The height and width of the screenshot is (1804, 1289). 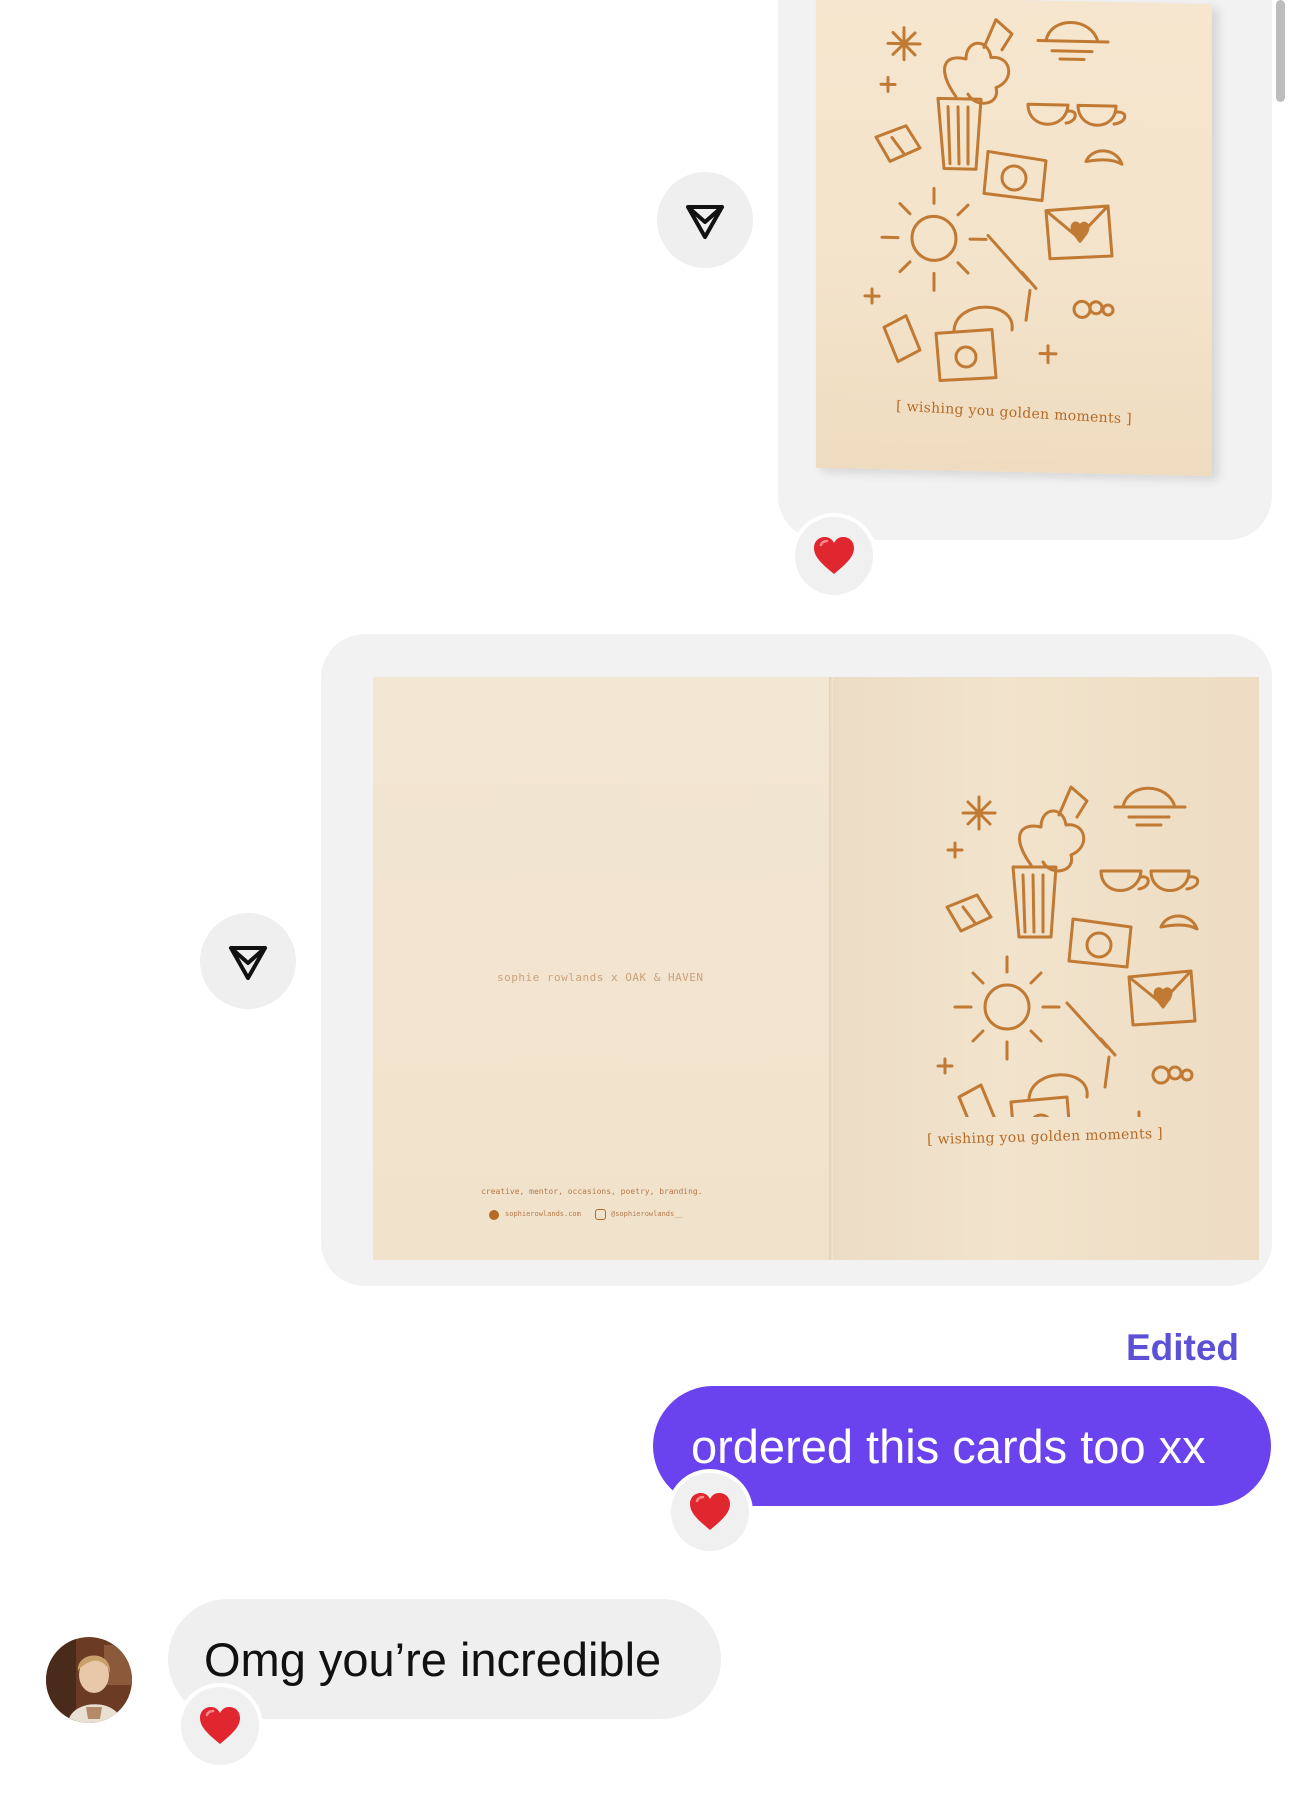 I want to click on media-message-card-front: [ wishing you golden moments ], so click(x=1025, y=270).